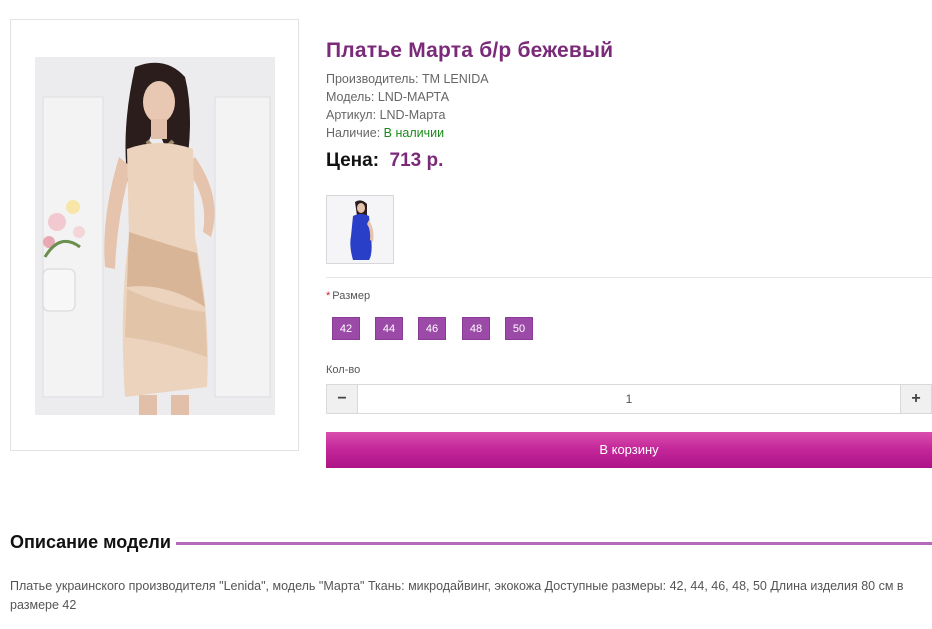 This screenshot has width=932, height=629. Describe the element at coordinates (470, 50) in the screenshot. I see `product-title: Платье Марта б/р бежевый` at that location.